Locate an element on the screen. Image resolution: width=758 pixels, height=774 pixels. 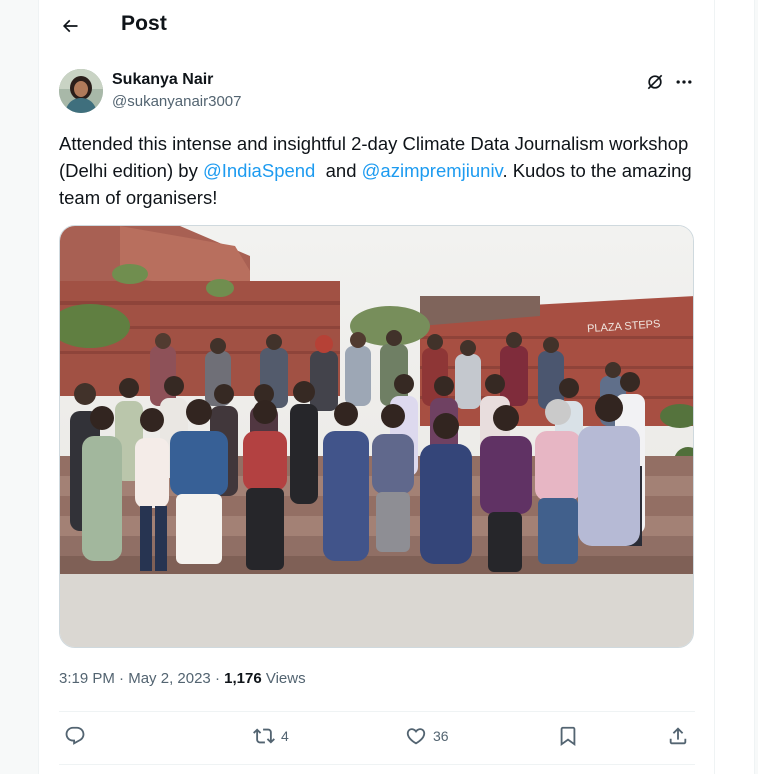
post-date: May 2, 2023 is located at coordinates (169, 678).